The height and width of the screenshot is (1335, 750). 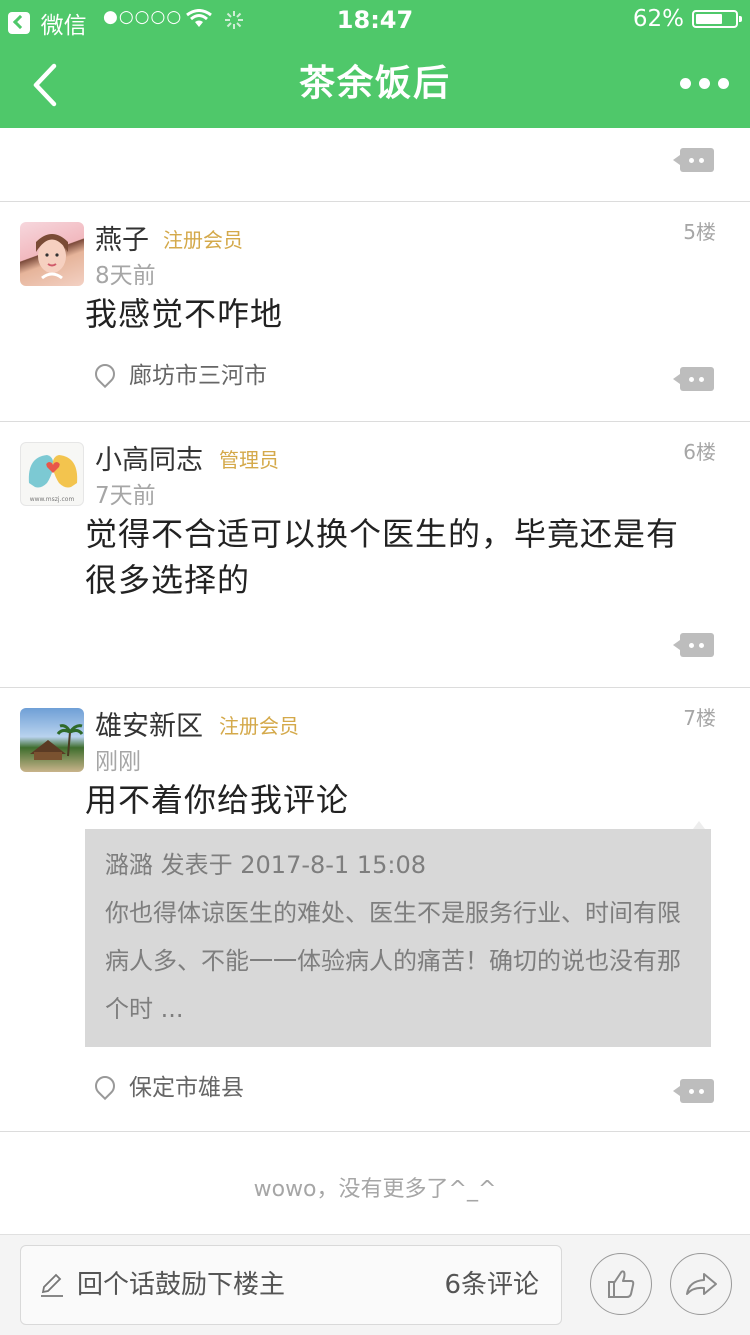 I want to click on username: 燕子, so click(x=122, y=237).